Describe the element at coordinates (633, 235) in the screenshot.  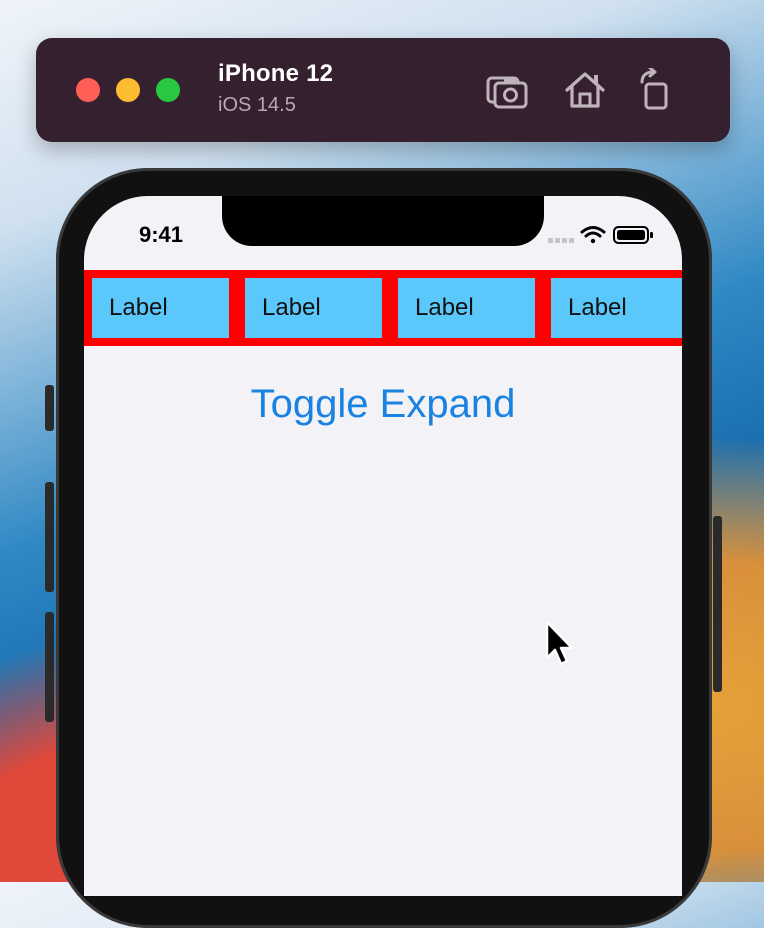
I see `battery-icon` at that location.